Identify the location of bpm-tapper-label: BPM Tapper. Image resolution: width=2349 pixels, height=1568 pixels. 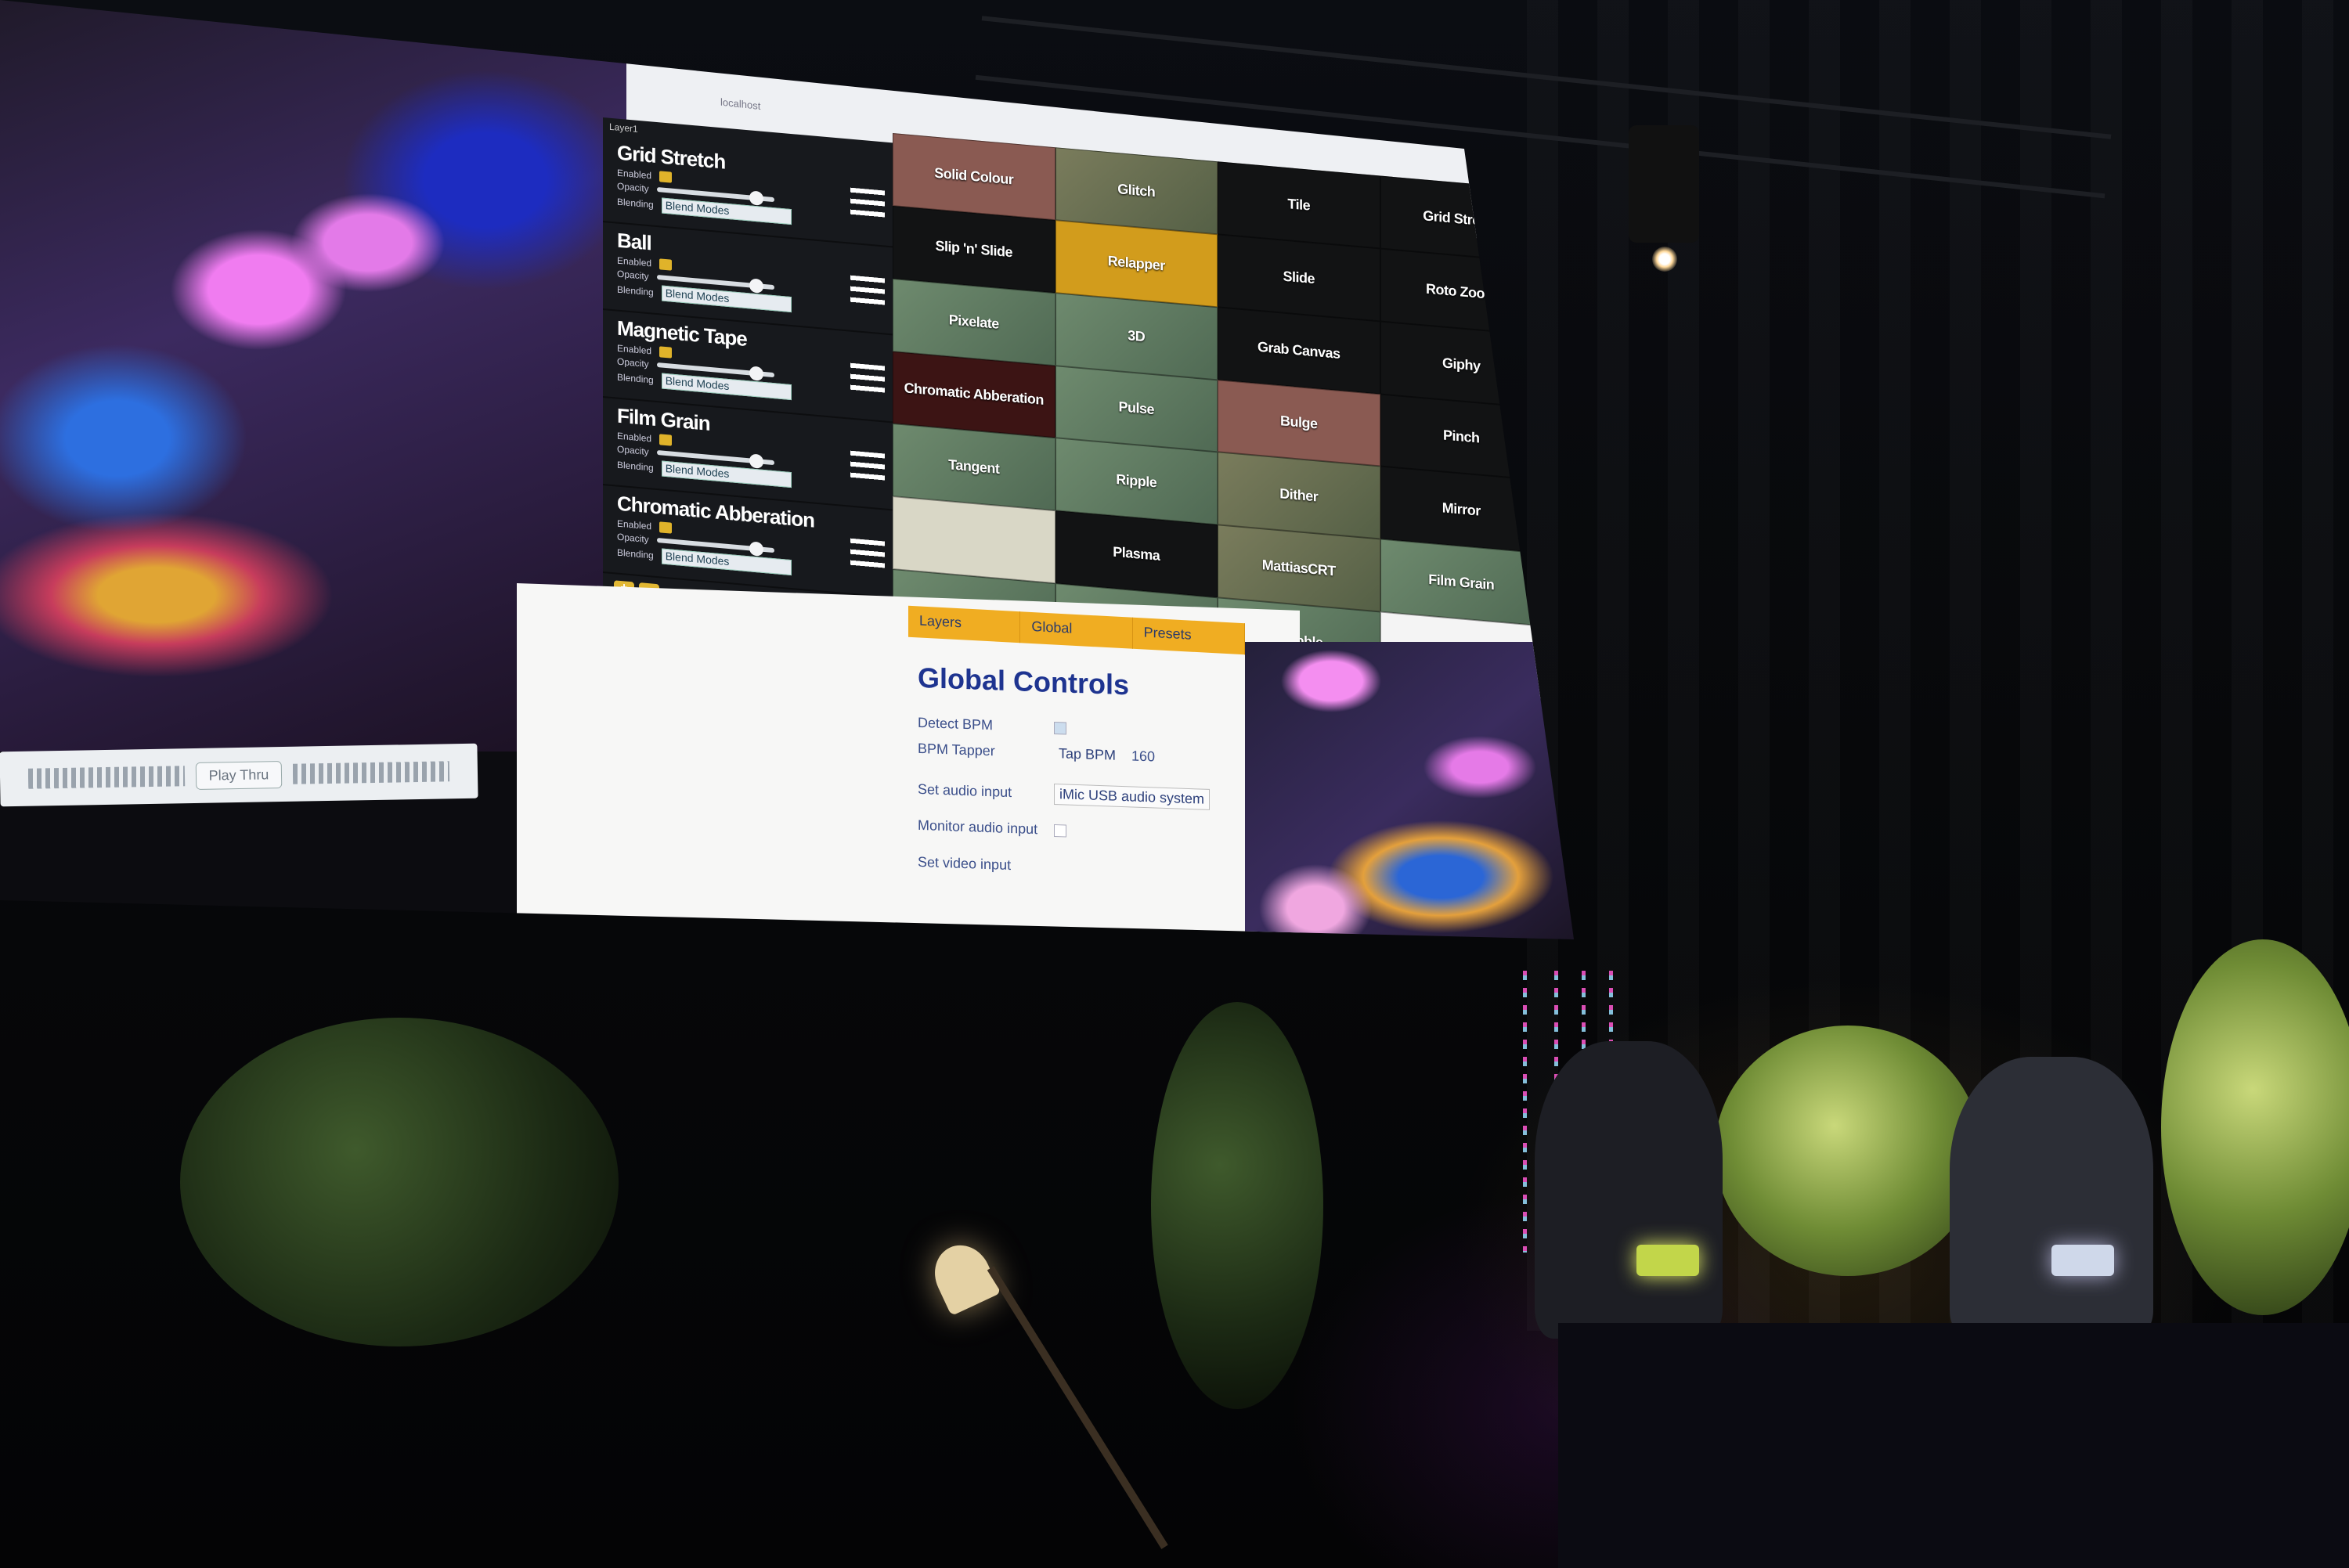
(956, 749).